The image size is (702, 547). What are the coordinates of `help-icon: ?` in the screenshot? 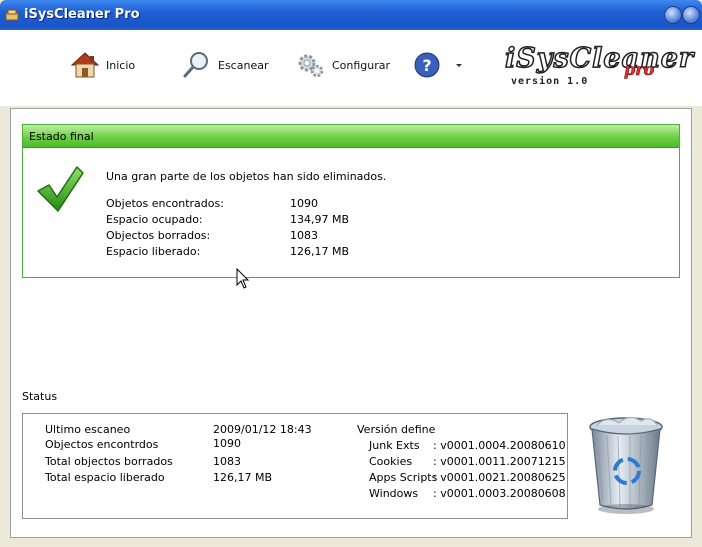 It's located at (427, 65).